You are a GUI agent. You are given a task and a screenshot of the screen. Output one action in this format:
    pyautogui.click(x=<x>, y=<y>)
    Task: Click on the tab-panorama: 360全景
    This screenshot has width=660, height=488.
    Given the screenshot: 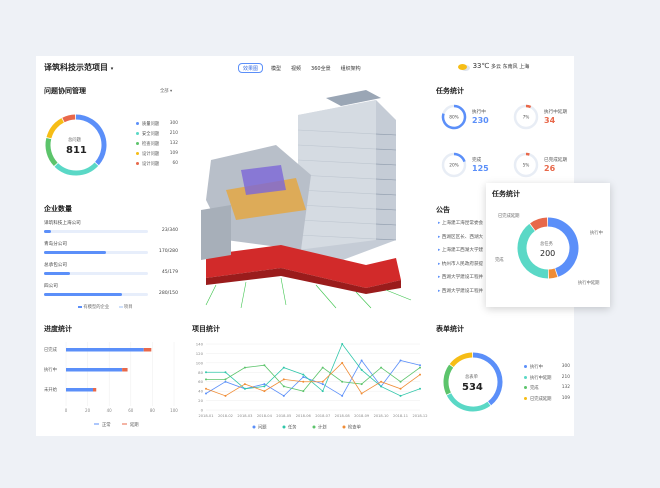 What is the action you would take?
    pyautogui.click(x=321, y=68)
    